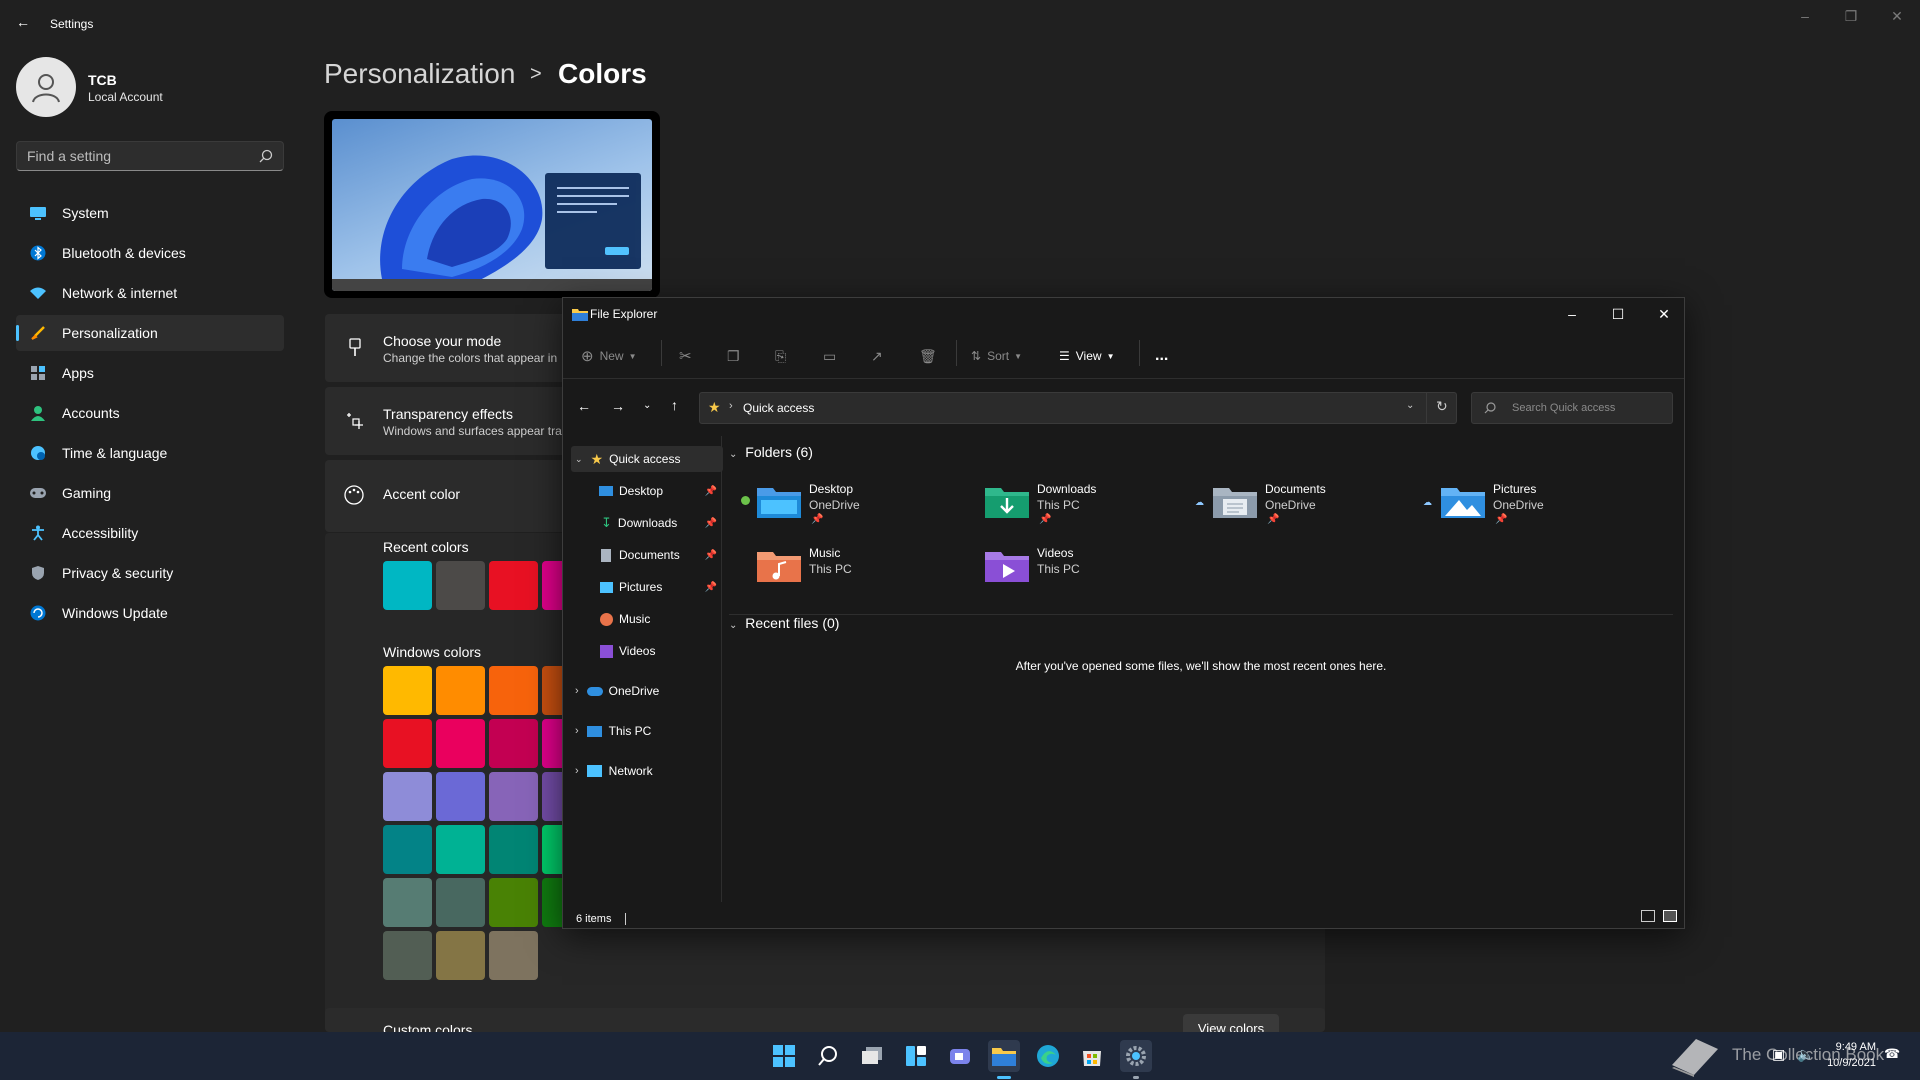 The height and width of the screenshot is (1080, 1920). I want to click on view-colors-button: View colors, so click(1231, 1023).